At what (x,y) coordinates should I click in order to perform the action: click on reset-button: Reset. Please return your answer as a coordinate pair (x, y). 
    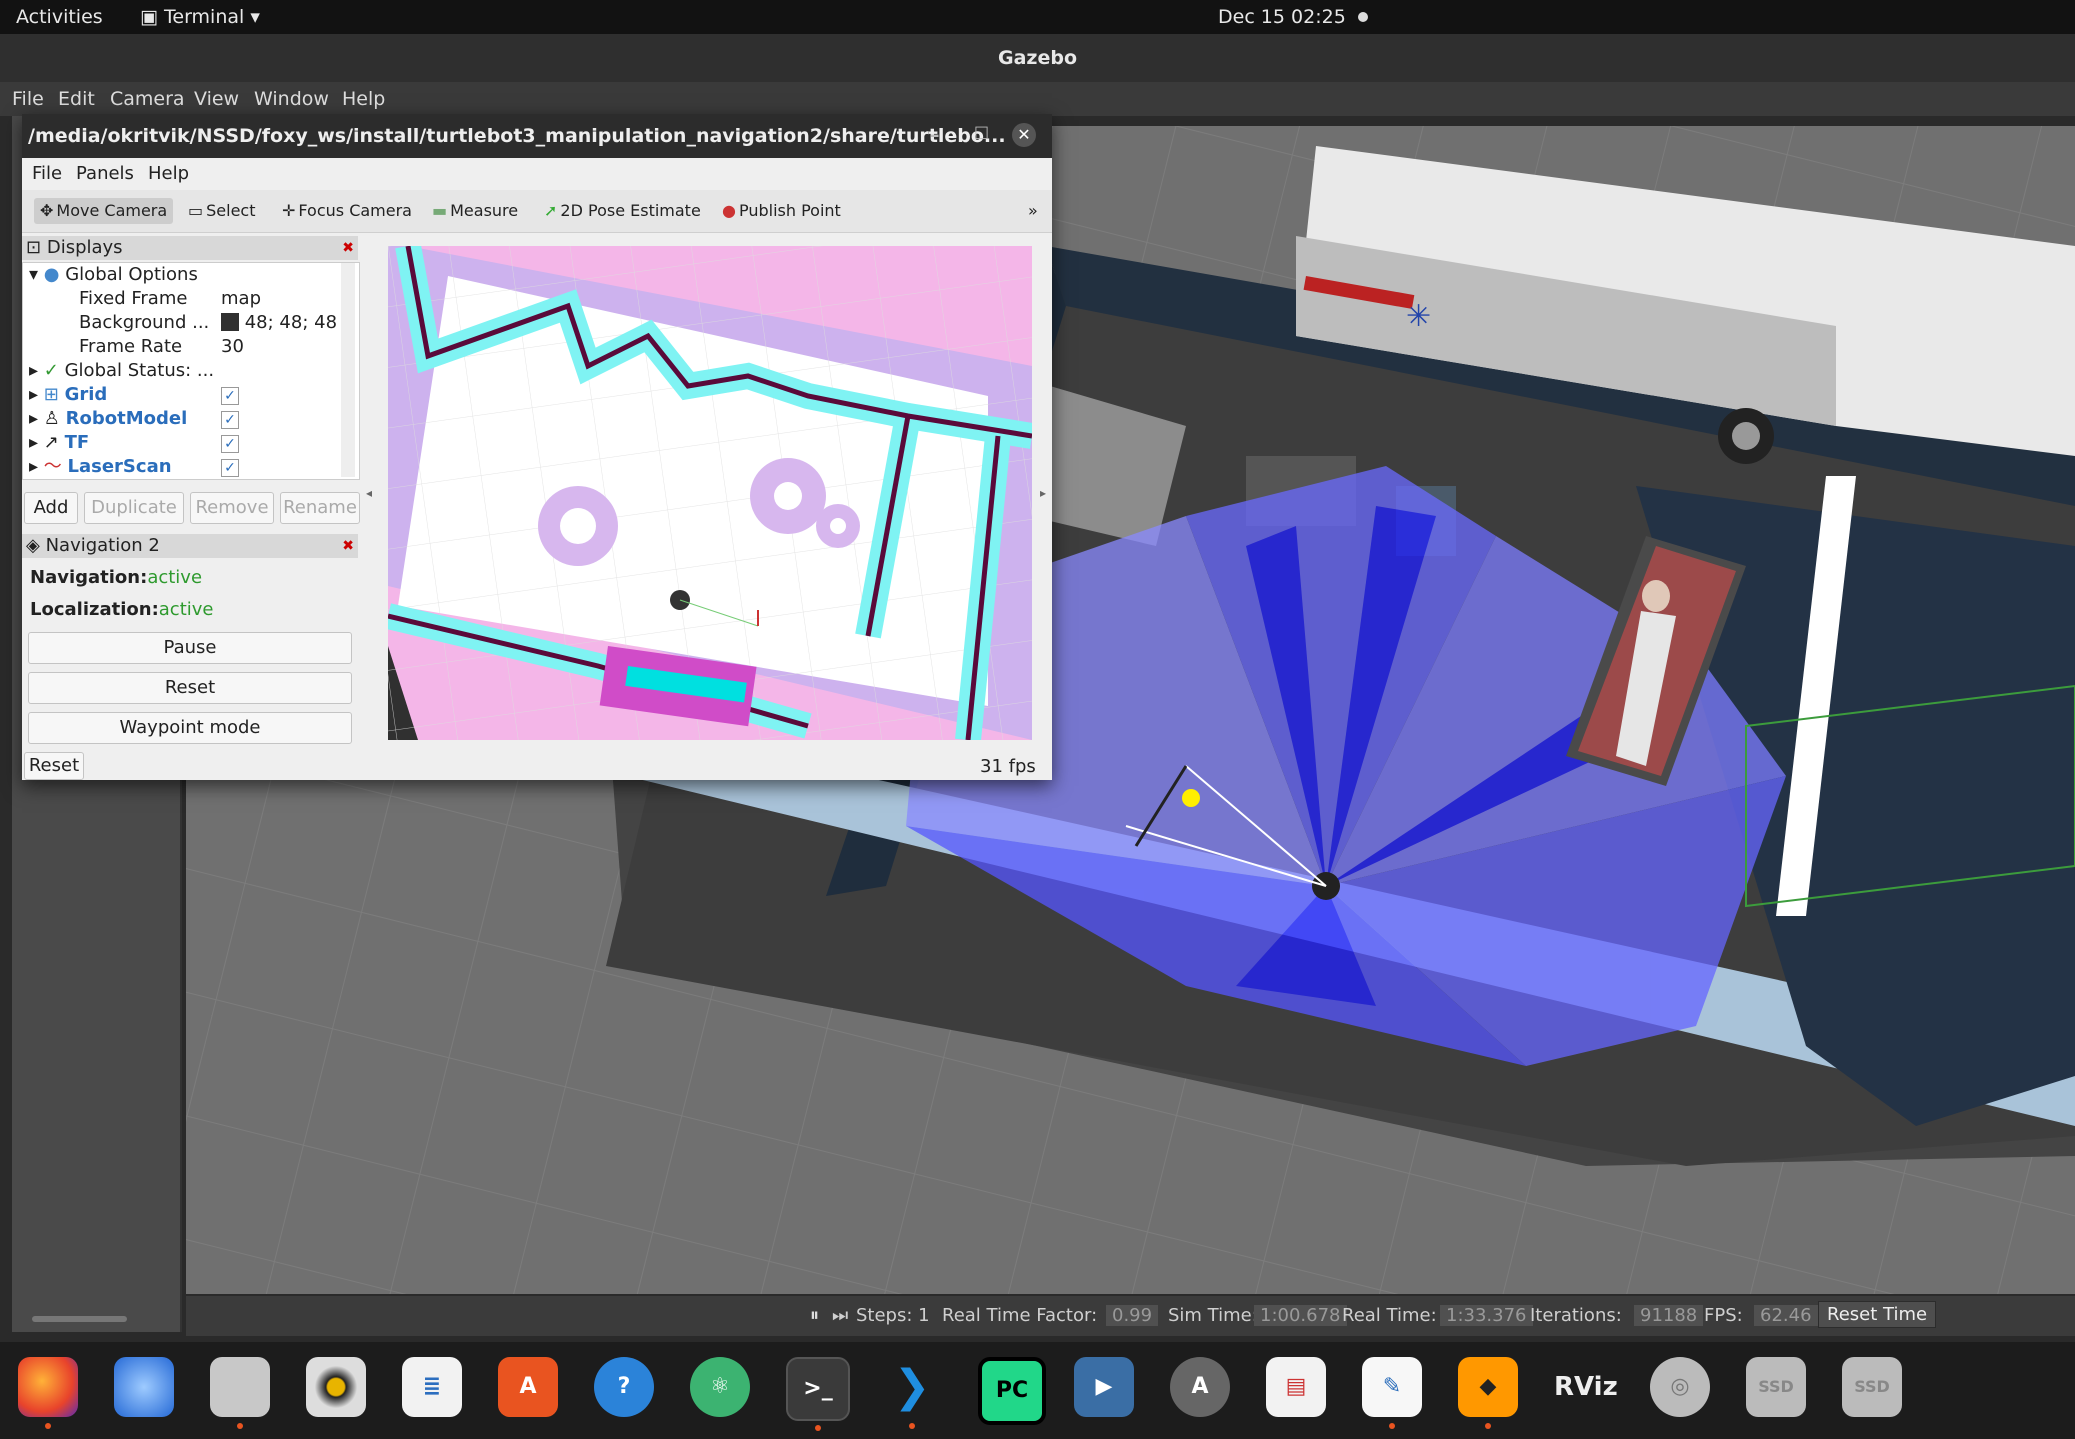
    Looking at the image, I should click on (190, 688).